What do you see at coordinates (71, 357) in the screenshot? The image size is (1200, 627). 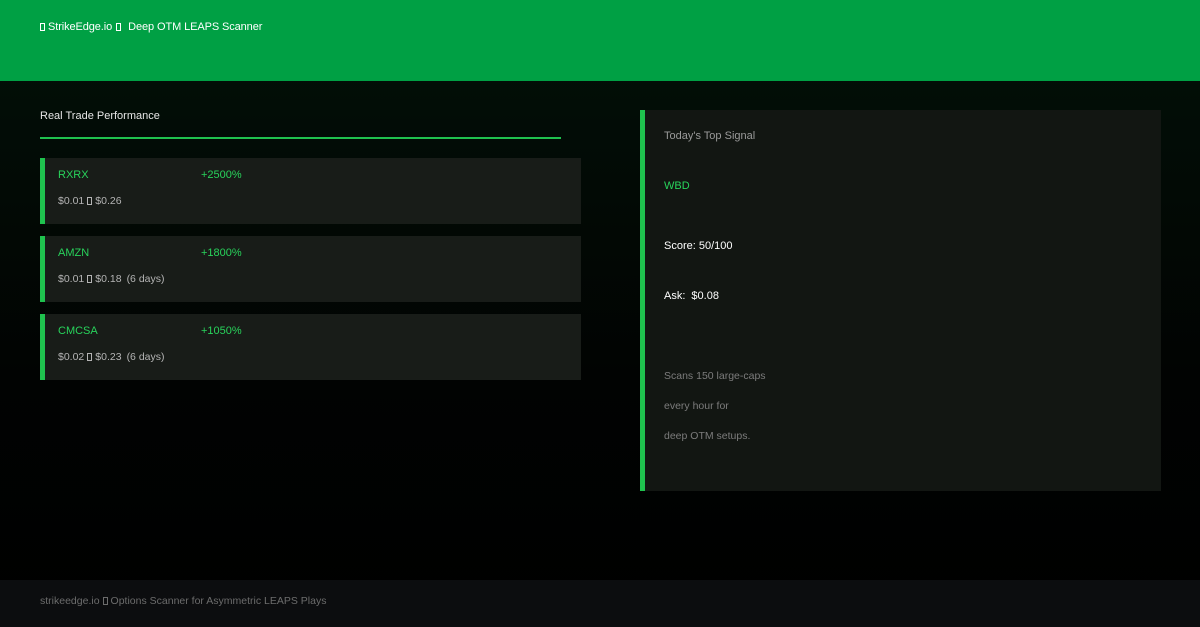 I see `trade-from: $0.02` at bounding box center [71, 357].